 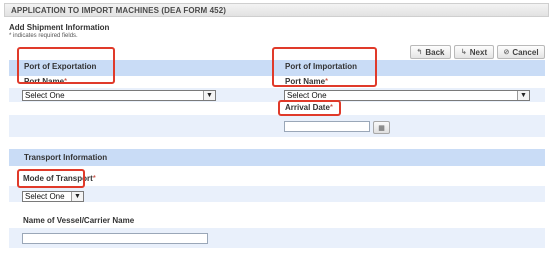 I want to click on back-arrow-icon: ↰, so click(x=419, y=52).